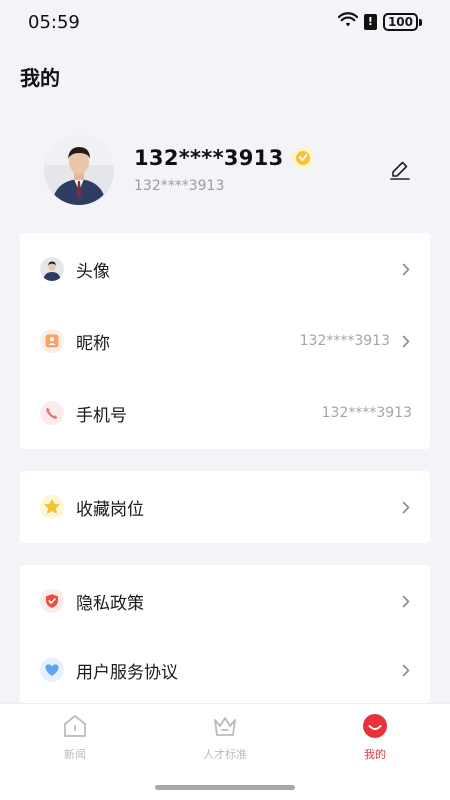  I want to click on battery-indicator: 100, so click(402, 22).